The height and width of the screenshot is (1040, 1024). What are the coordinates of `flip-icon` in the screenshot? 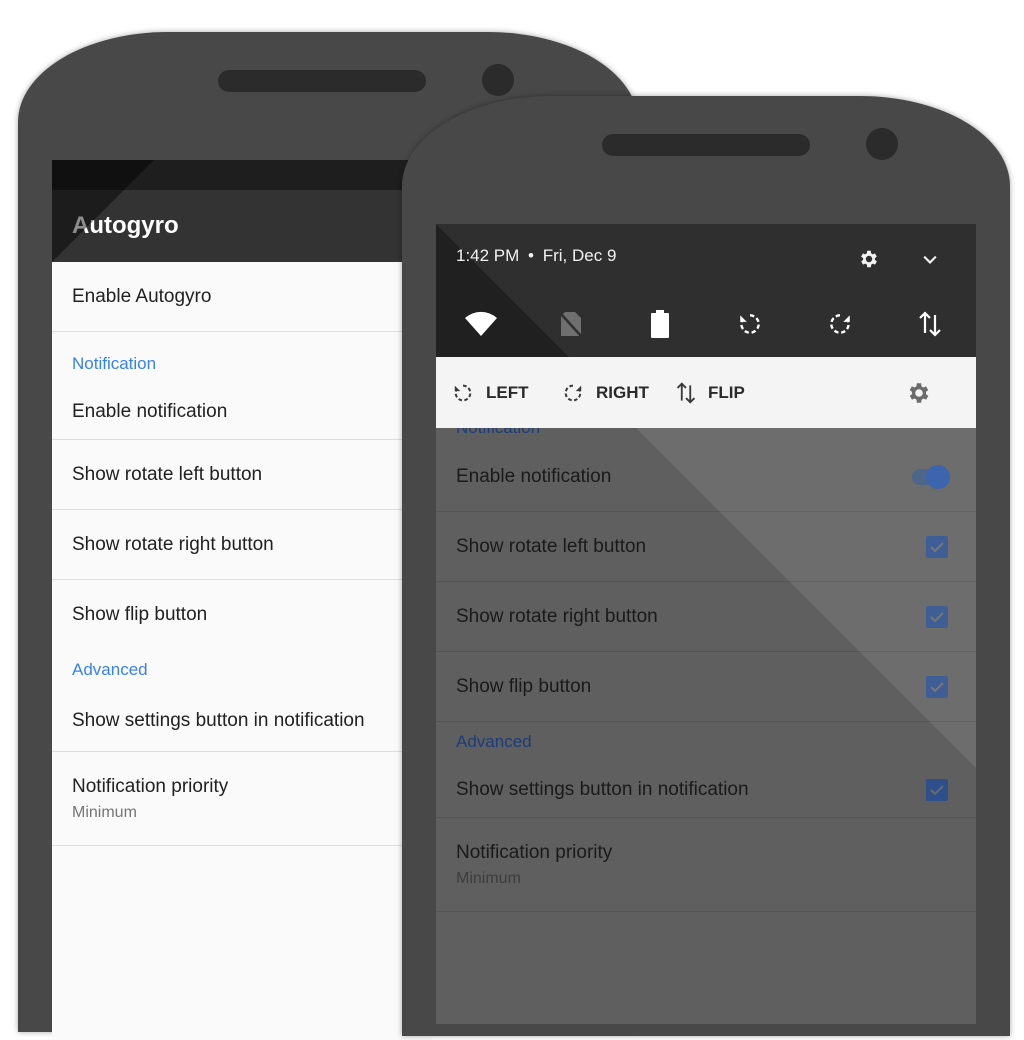 It's located at (686, 392).